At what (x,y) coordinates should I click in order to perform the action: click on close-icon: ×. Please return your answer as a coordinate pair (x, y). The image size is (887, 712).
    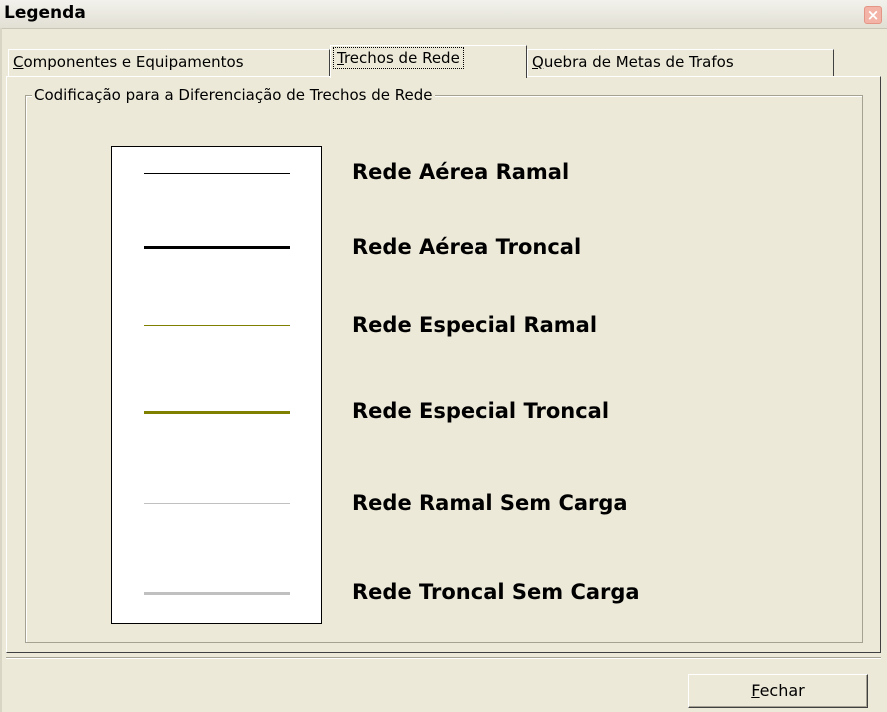
    Looking at the image, I should click on (873, 15).